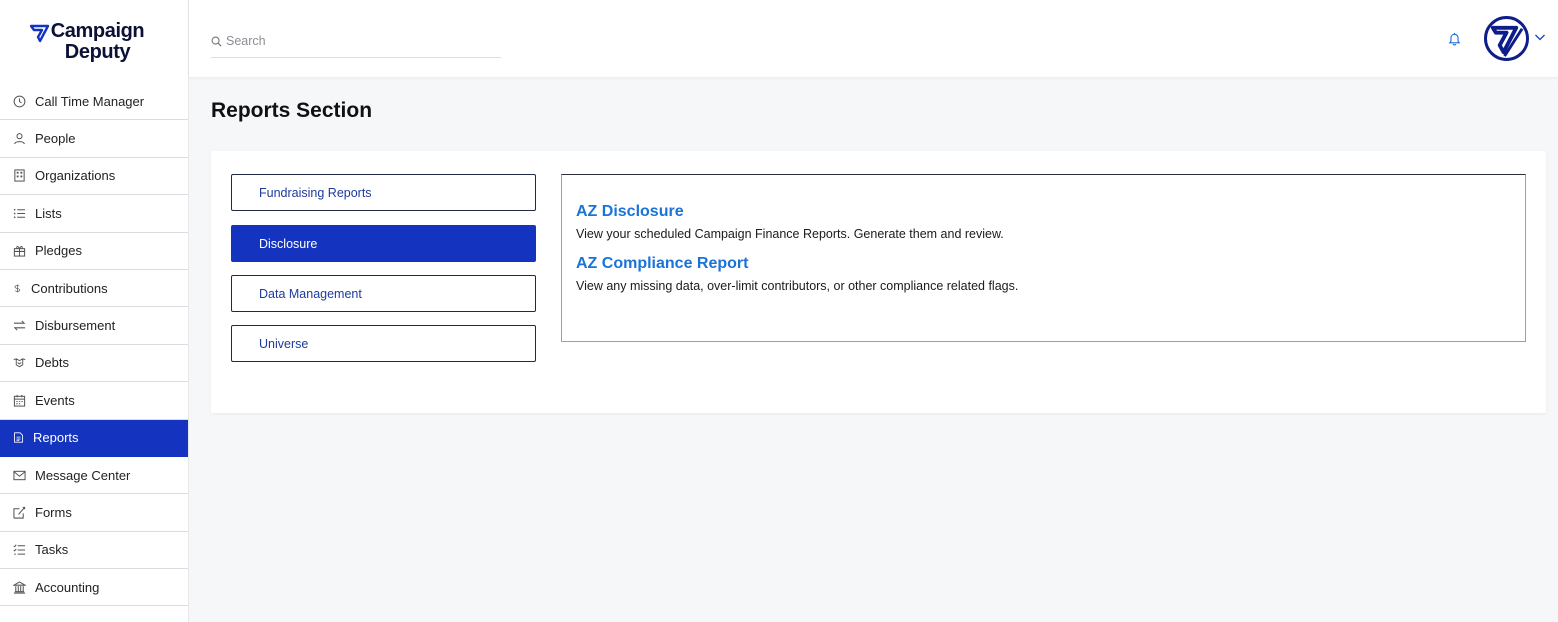 The width and height of the screenshot is (1558, 622). What do you see at coordinates (19, 139) in the screenshot?
I see `person-icon` at bounding box center [19, 139].